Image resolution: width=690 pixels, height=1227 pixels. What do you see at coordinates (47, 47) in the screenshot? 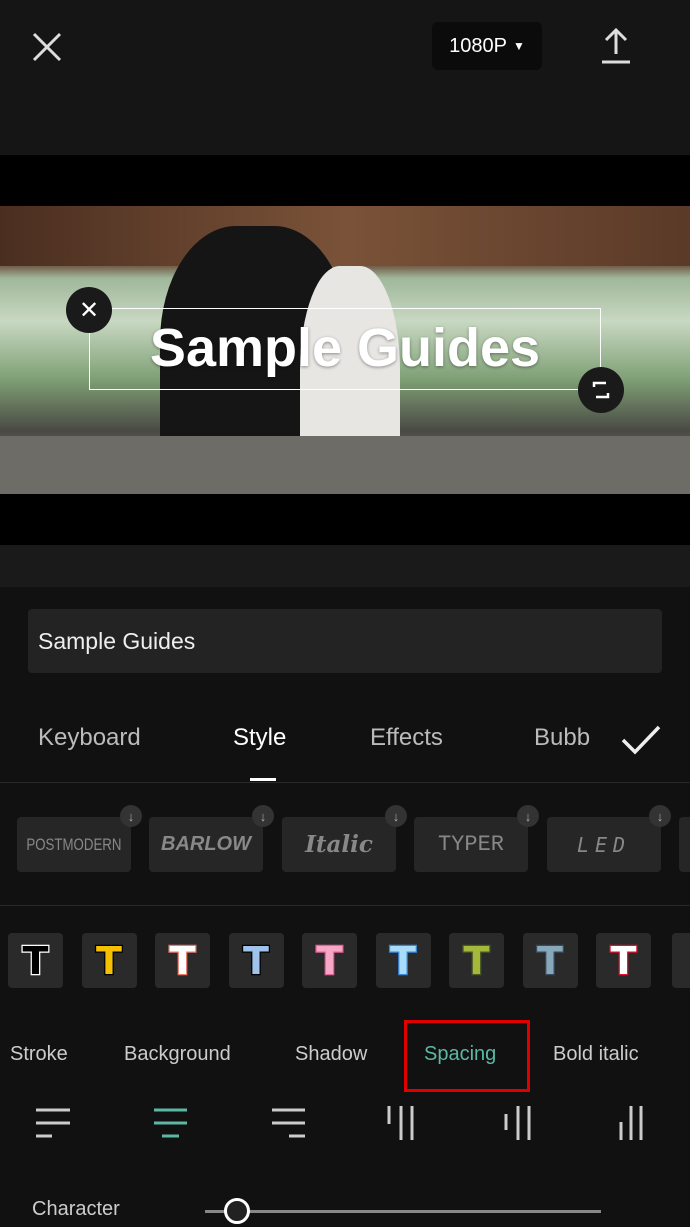
I see `close-icon` at bounding box center [47, 47].